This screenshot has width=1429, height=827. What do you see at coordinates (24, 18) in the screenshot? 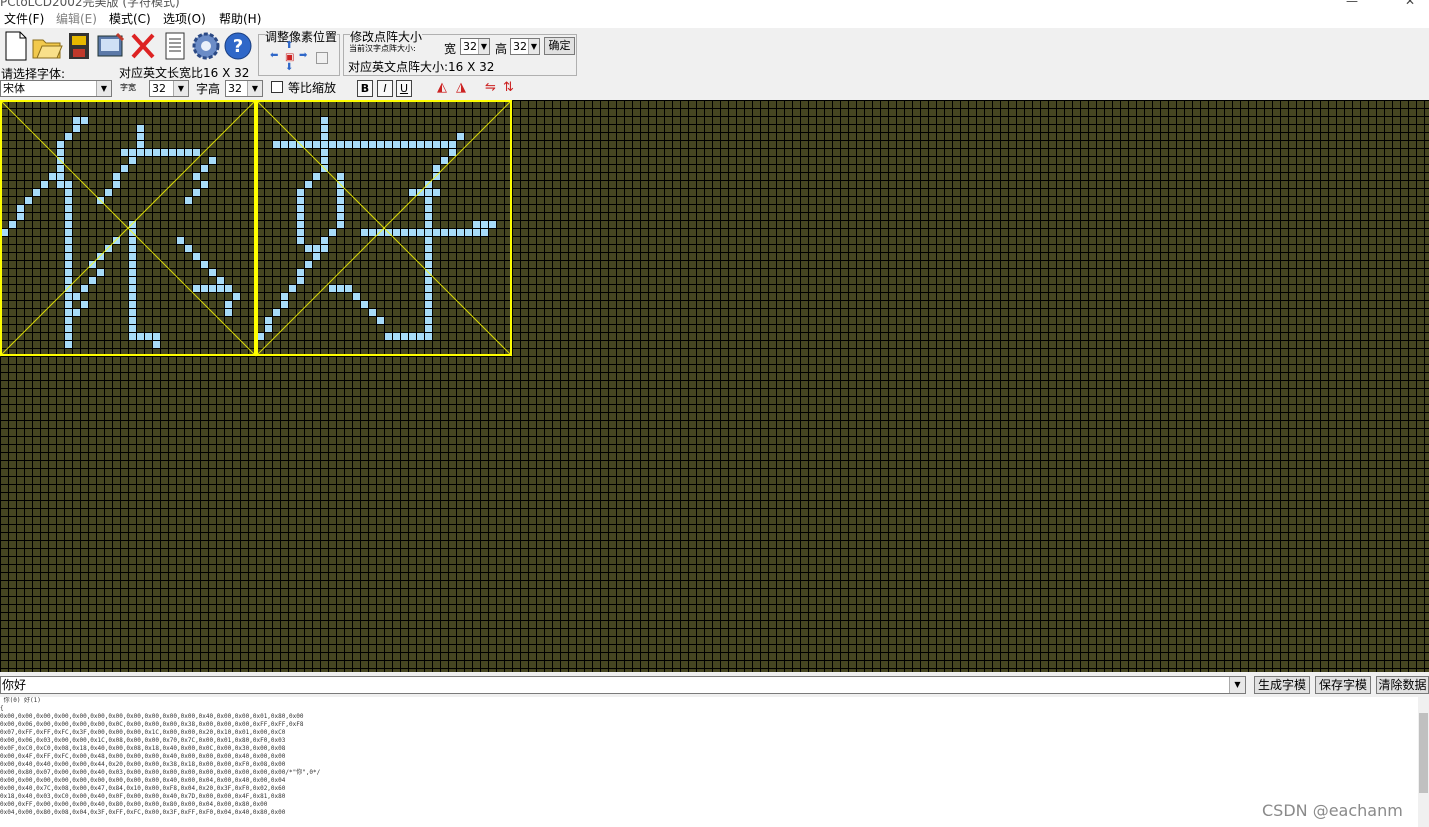
I see `menu-file: 文件(F)` at bounding box center [24, 18].